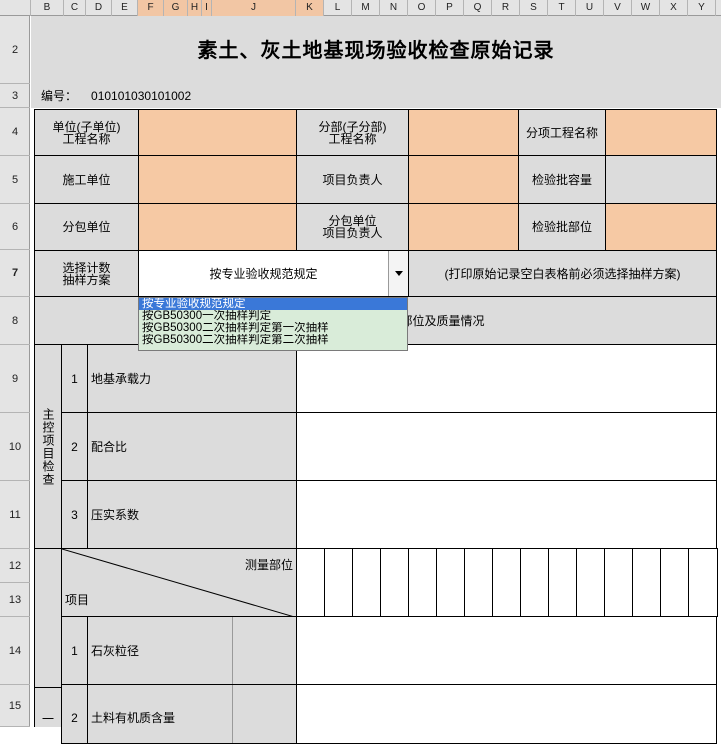  Describe the element at coordinates (352, 179) in the screenshot. I see `project-manager-label: 项目负责人` at that location.